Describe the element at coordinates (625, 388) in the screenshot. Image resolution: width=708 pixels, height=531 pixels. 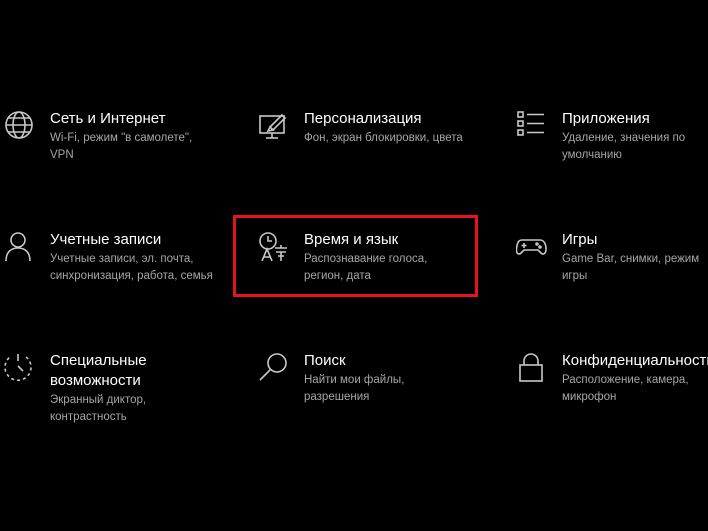
I see `tile-description: Расположение, камера, микрофон` at that location.